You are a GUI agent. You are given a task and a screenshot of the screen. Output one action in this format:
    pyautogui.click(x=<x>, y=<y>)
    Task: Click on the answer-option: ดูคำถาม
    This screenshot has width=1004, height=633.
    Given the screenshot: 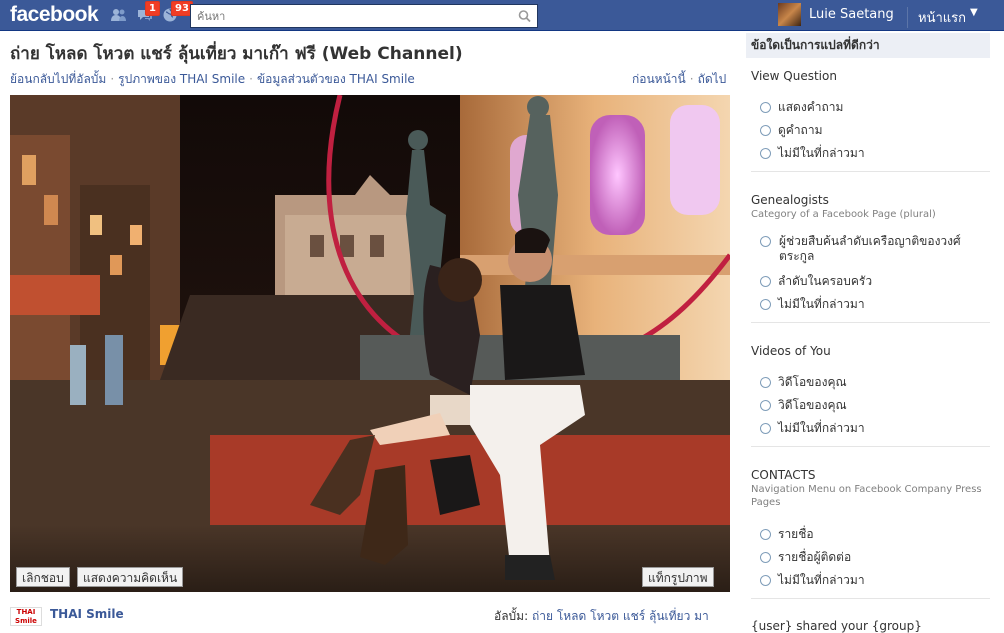 What is the action you would take?
    pyautogui.click(x=791, y=130)
    